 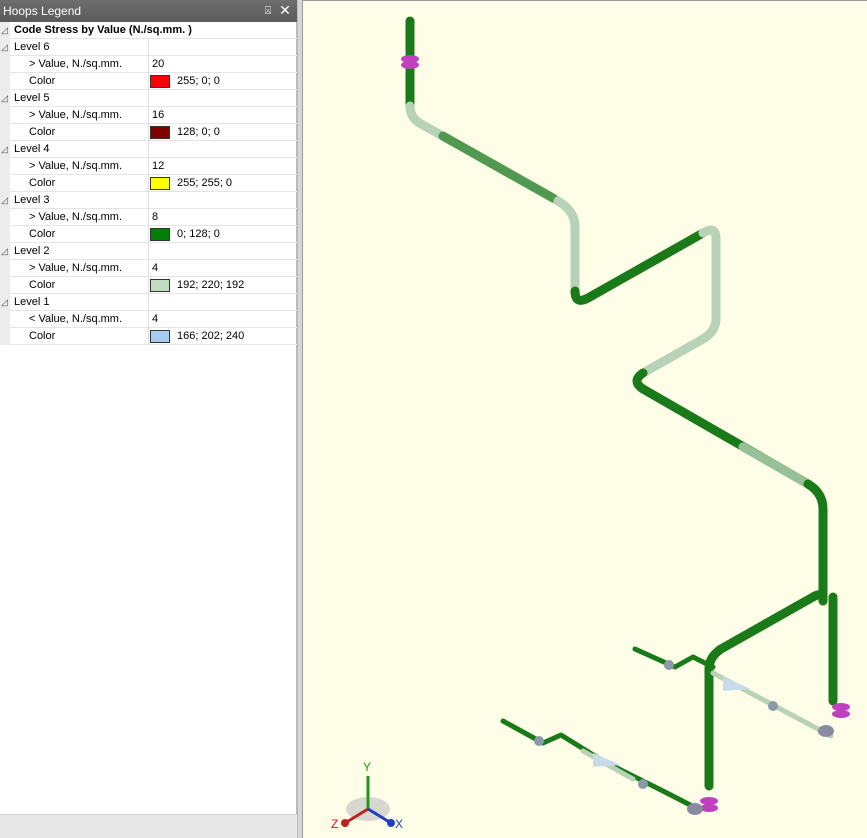 What do you see at coordinates (148, 302) in the screenshot?
I see `legend-level-row: ◿ Level 1` at bounding box center [148, 302].